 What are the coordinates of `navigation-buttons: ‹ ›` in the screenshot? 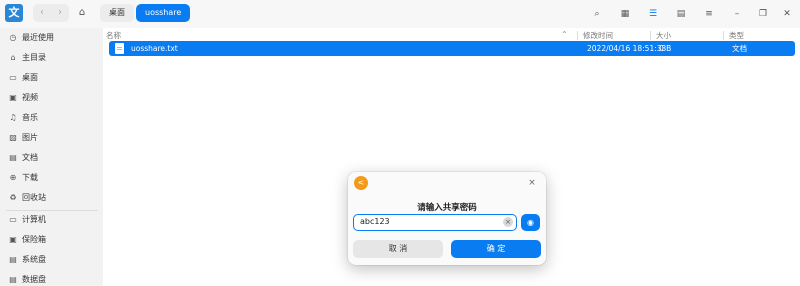 It's located at (51, 13).